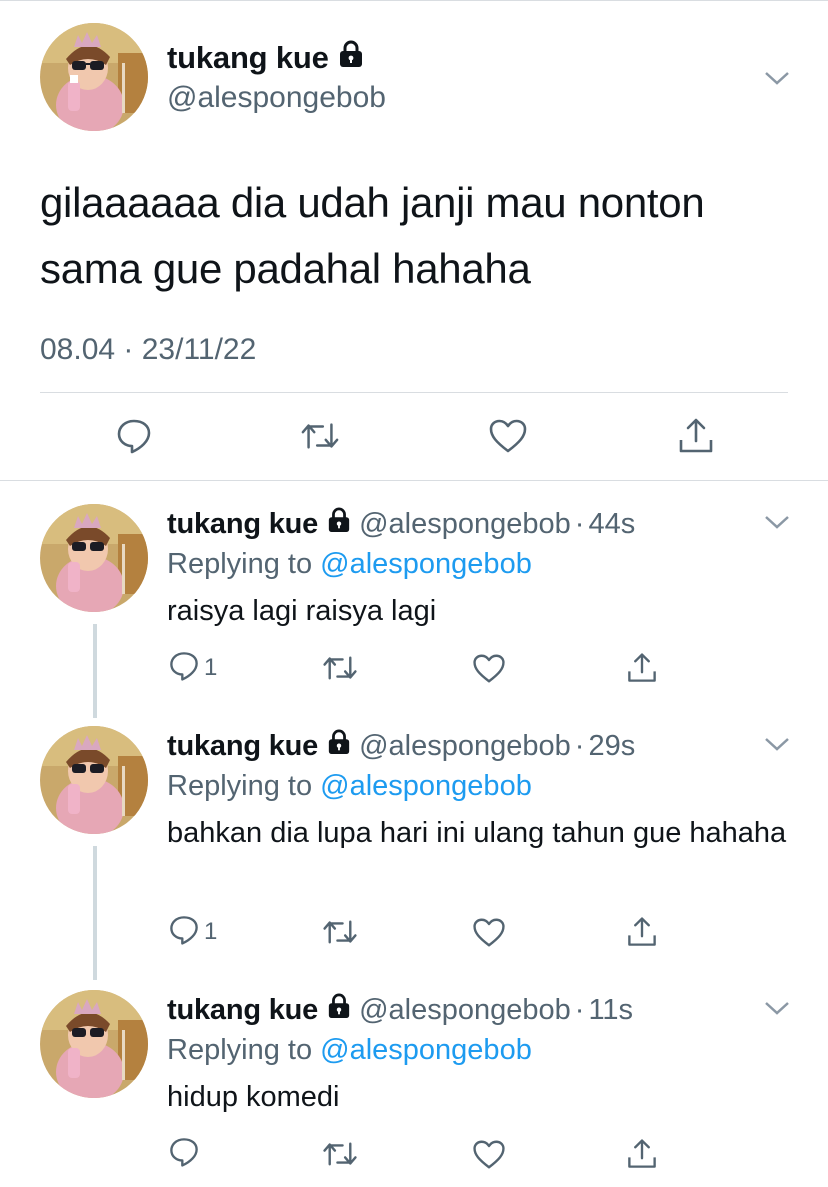 This screenshot has height=1187, width=828. I want to click on reply-time: 29s, so click(611, 746).